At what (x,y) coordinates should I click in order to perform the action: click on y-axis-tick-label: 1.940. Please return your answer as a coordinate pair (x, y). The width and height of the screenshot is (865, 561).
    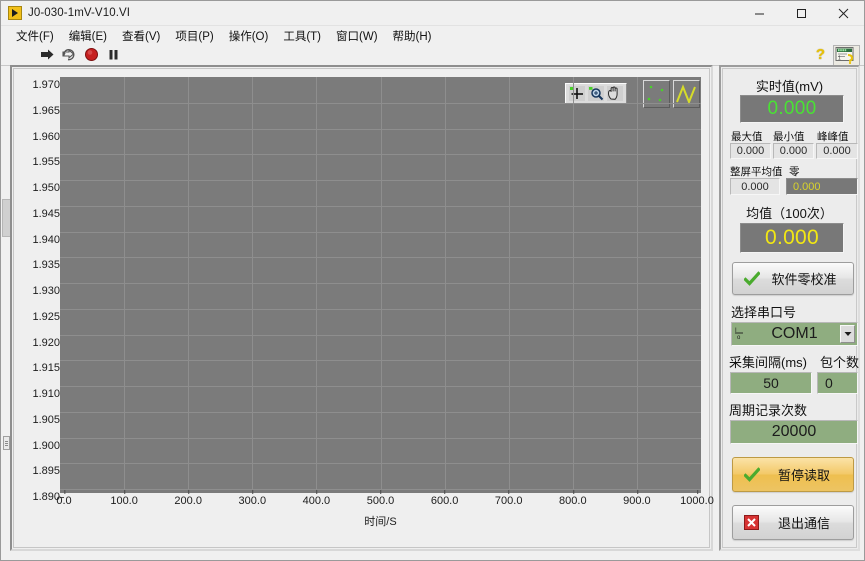
    Looking at the image, I should click on (41, 240).